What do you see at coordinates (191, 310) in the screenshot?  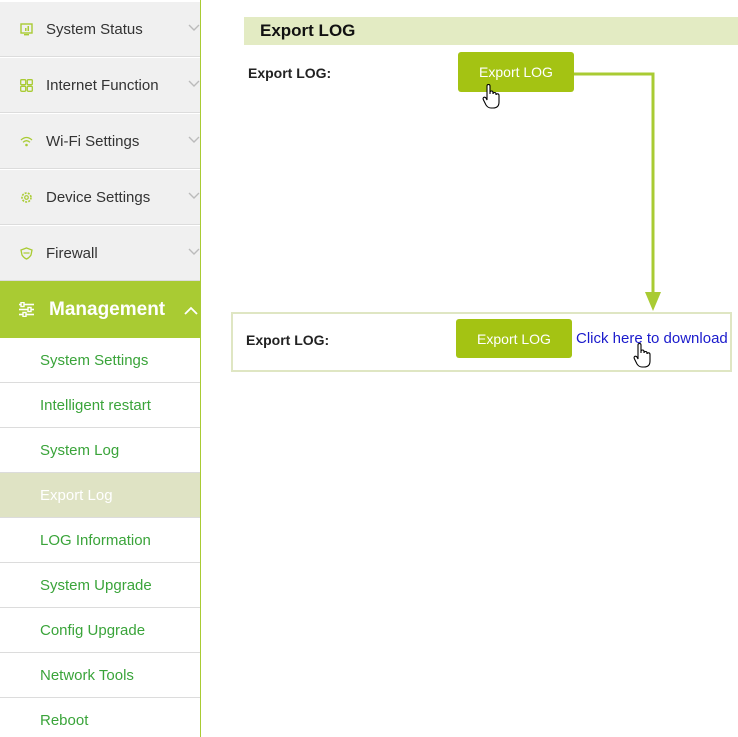 I see `chevron-up-icon` at bounding box center [191, 310].